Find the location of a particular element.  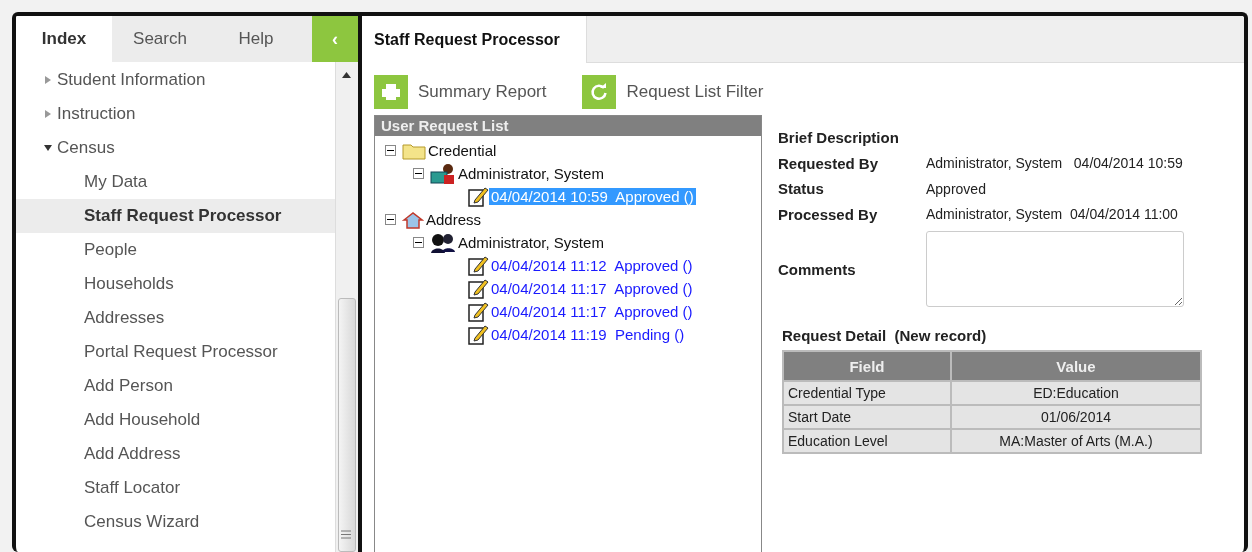

scroll-up-icon is located at coordinates (346, 75).